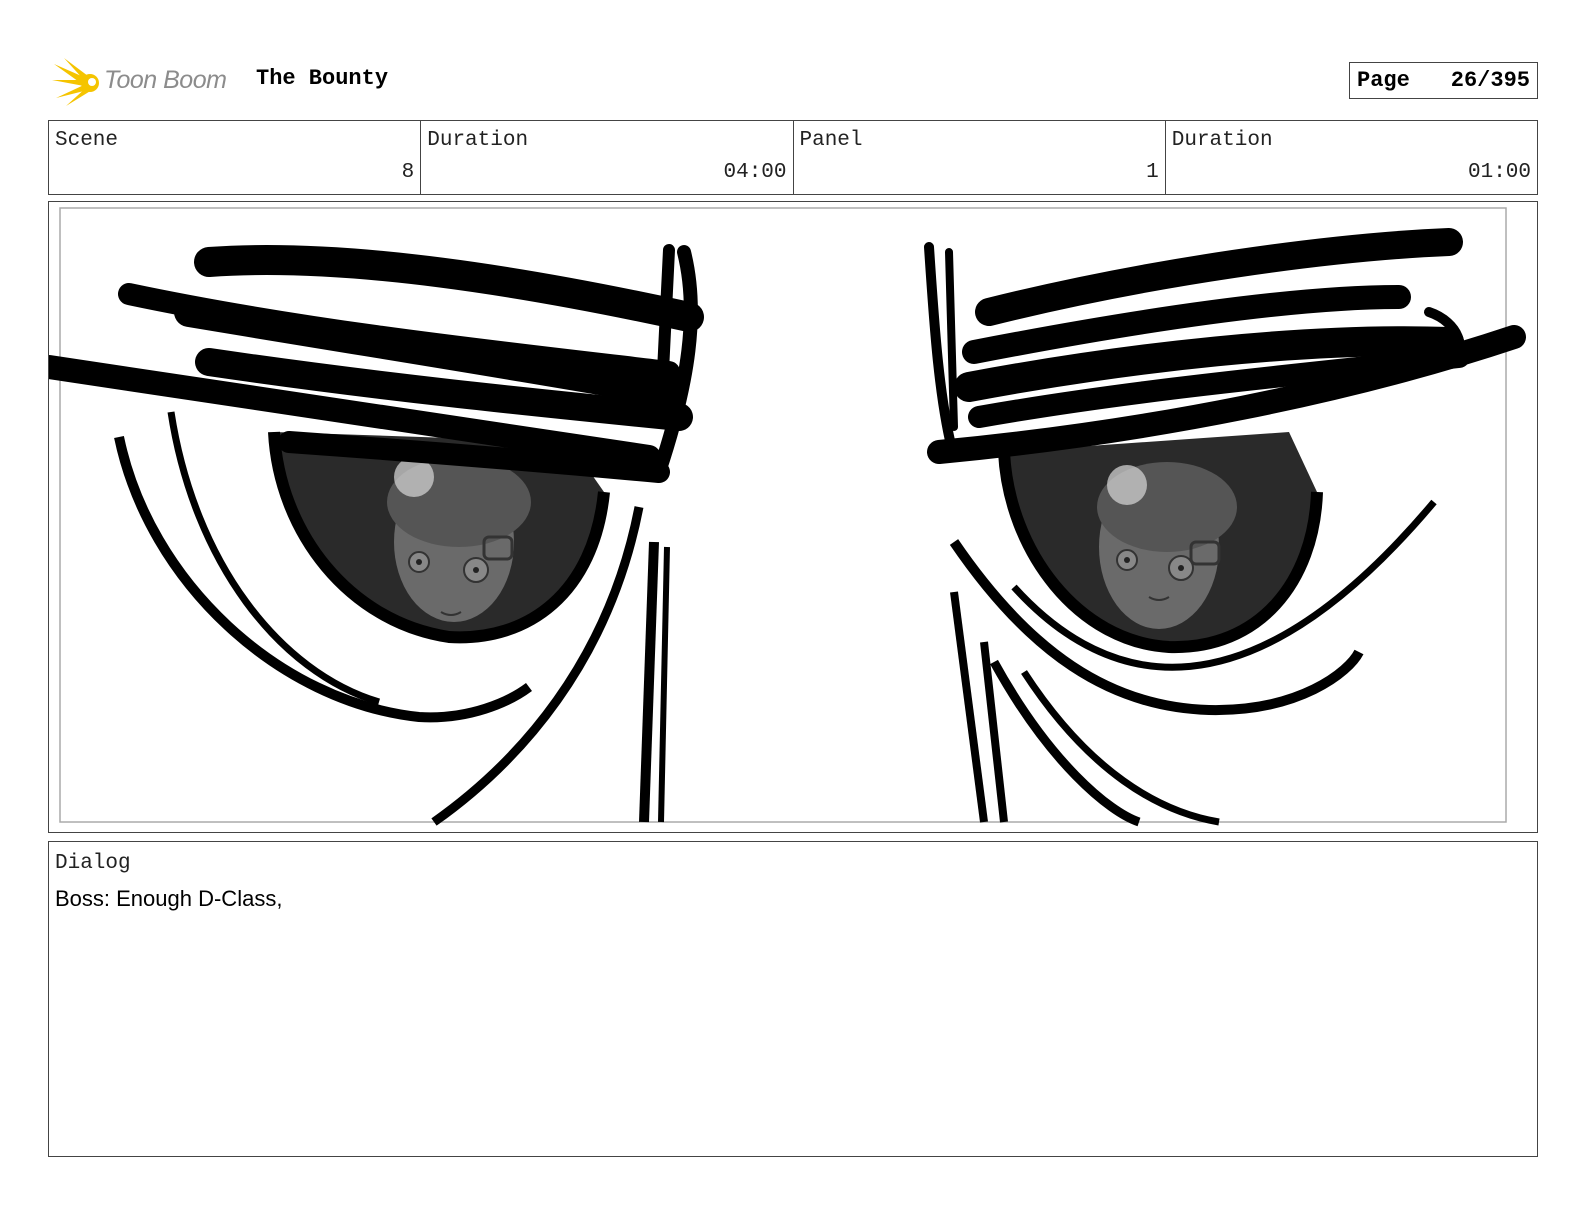 The width and height of the screenshot is (1584, 1224). Describe the element at coordinates (1222, 140) in the screenshot. I see `panel-duration-label: Duration` at that location.